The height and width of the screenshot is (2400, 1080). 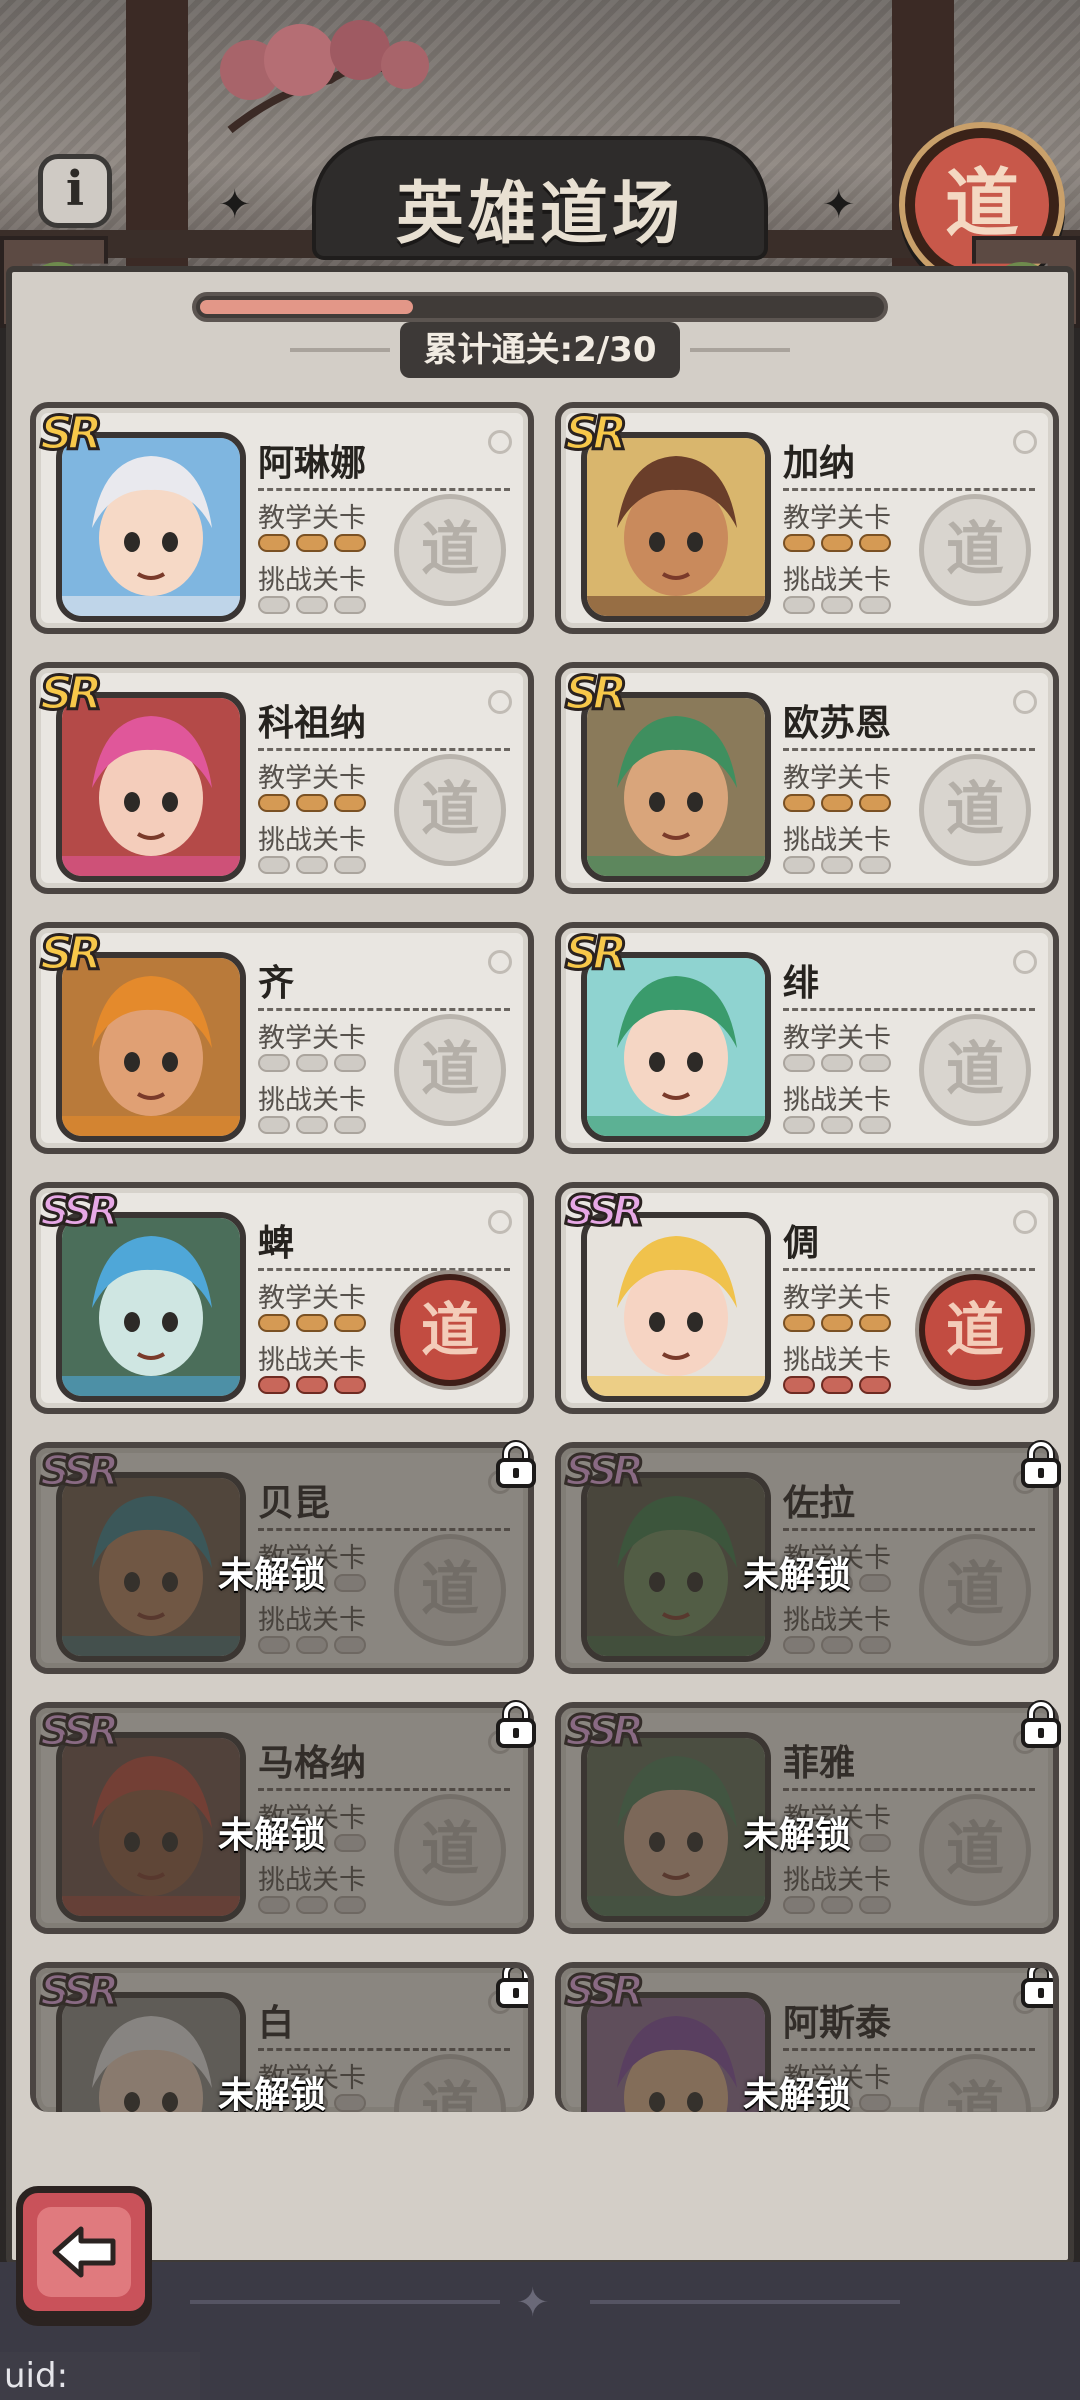 What do you see at coordinates (540, 350) in the screenshot?
I see `progress-label: 累计通关:2/30` at bounding box center [540, 350].